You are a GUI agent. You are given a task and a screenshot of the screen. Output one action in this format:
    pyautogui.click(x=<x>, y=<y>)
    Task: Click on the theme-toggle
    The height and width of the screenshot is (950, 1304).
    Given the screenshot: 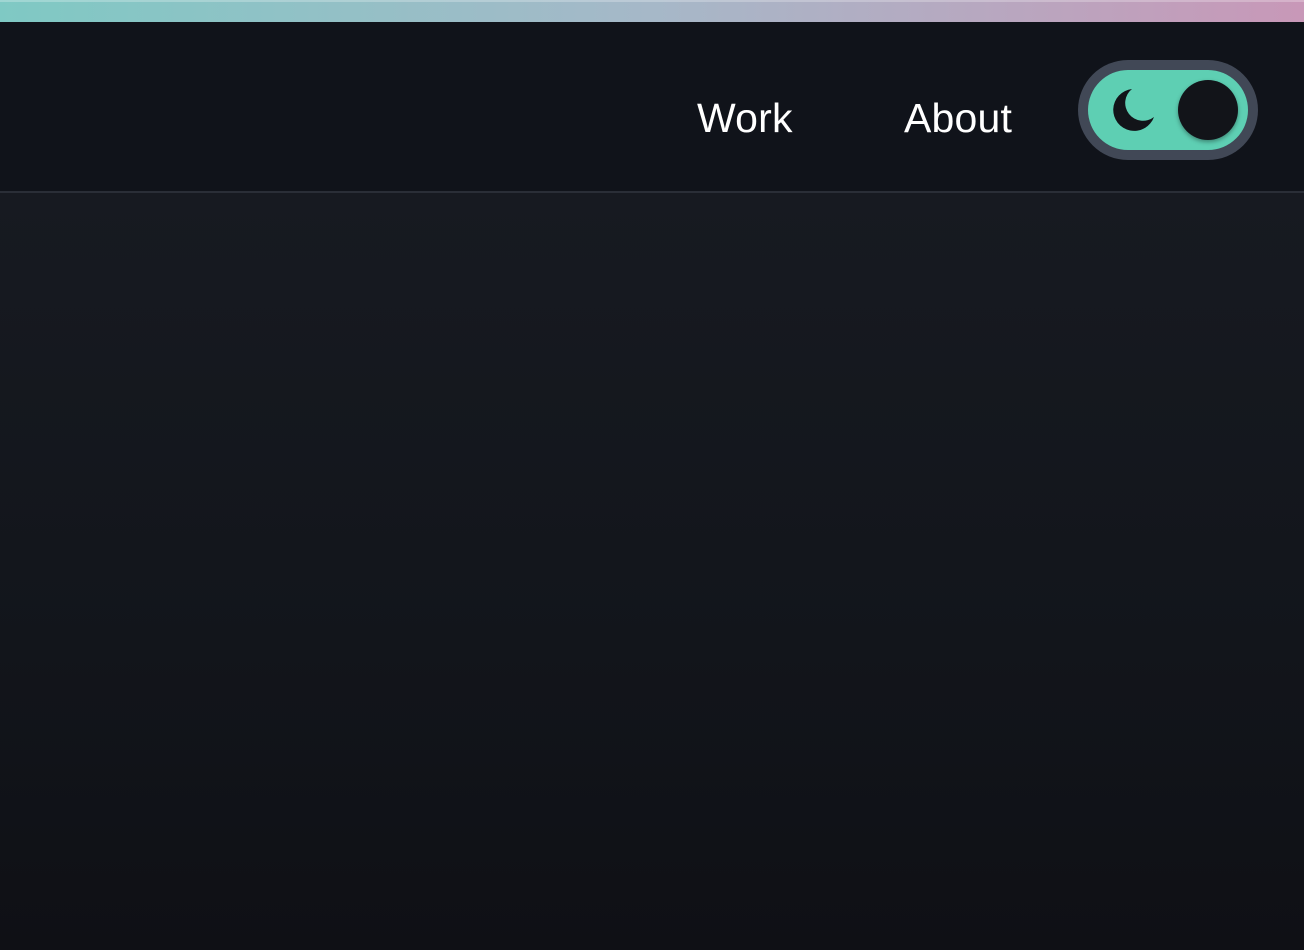 What is the action you would take?
    pyautogui.click(x=1168, y=110)
    